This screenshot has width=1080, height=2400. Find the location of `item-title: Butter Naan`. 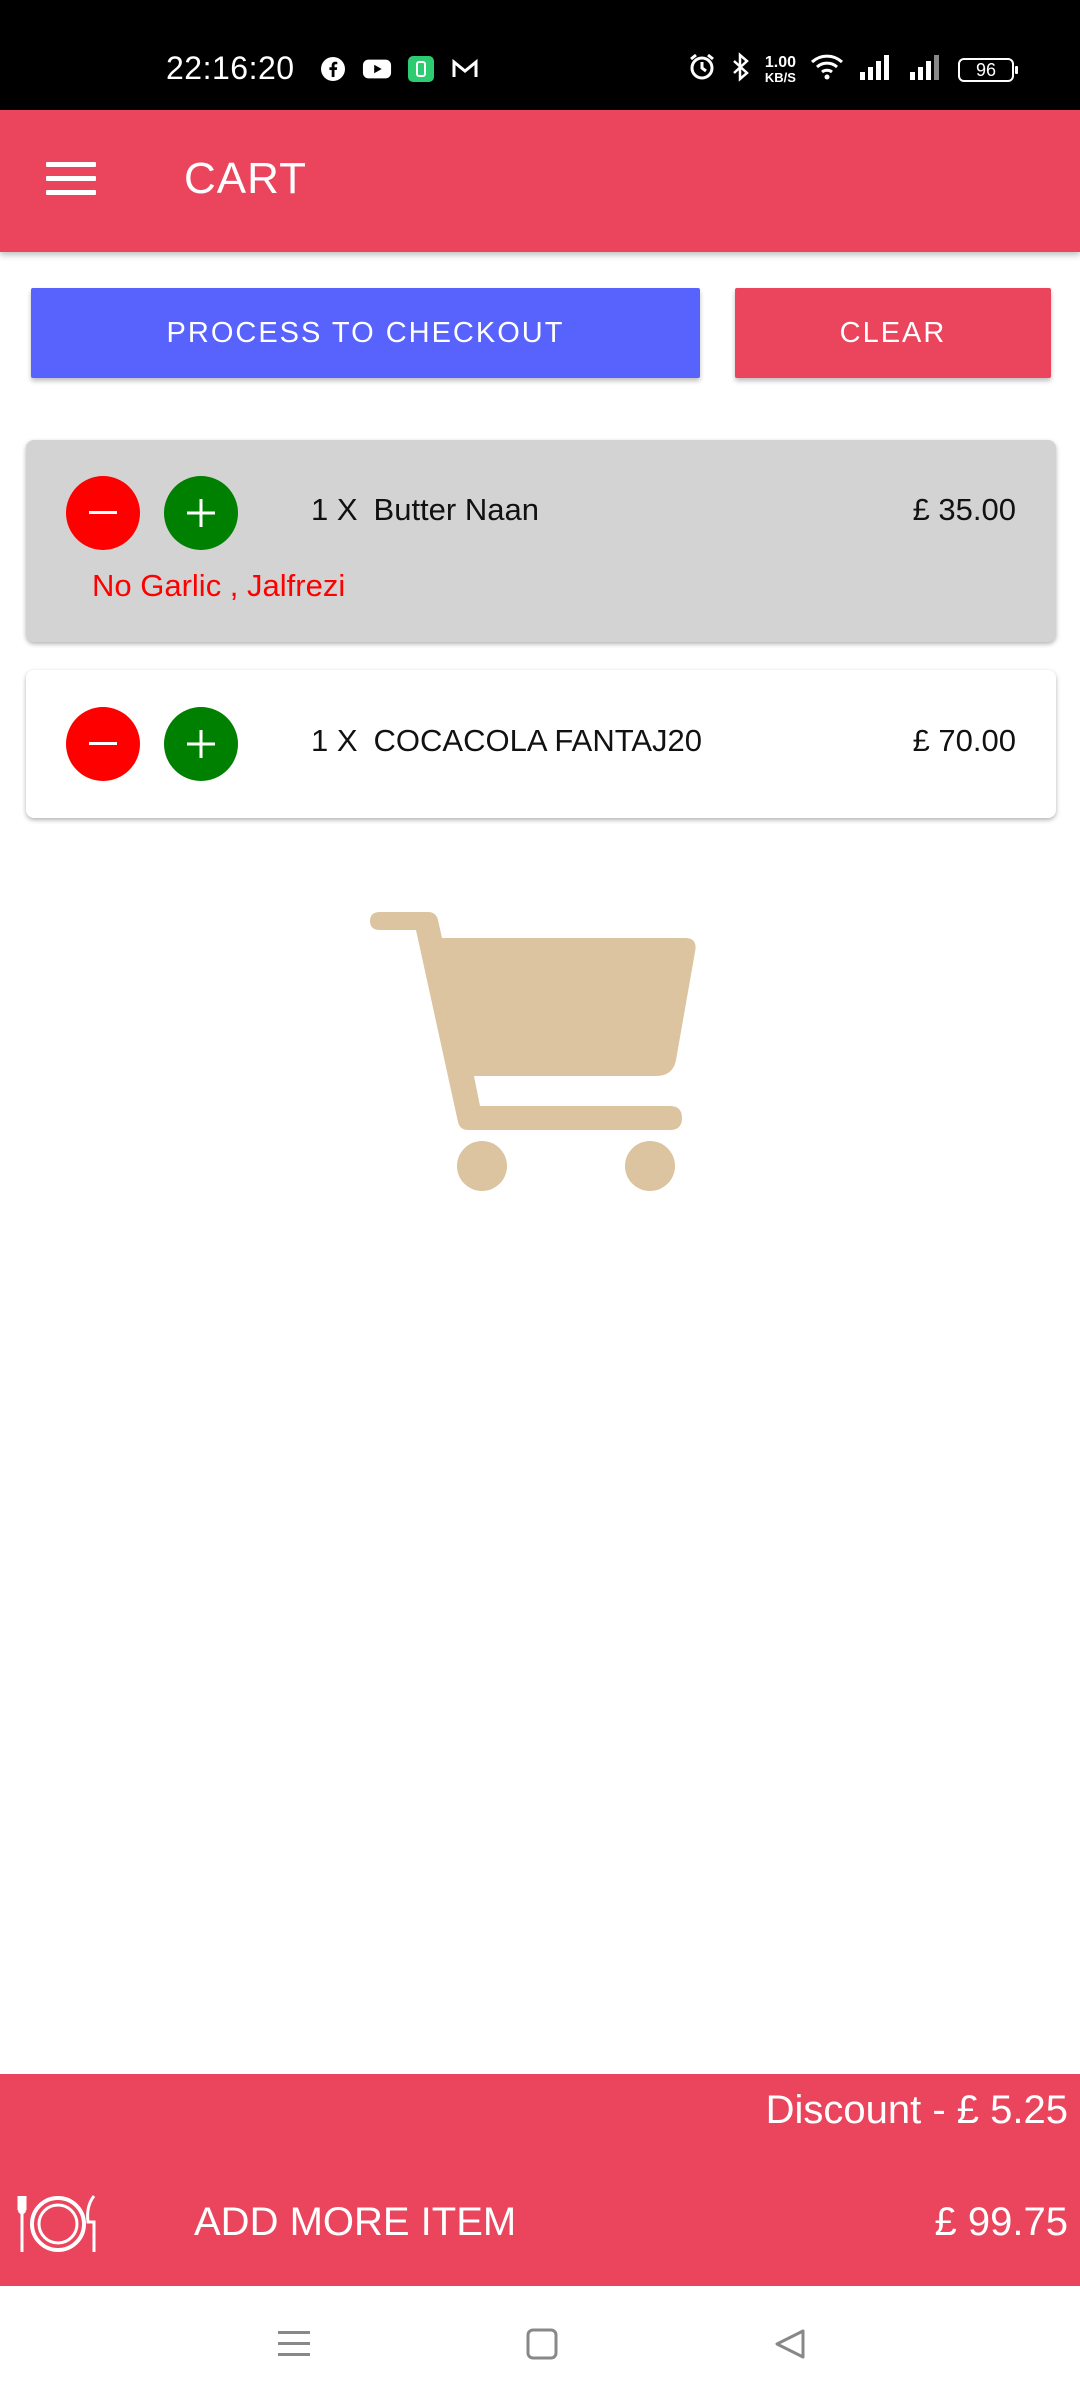

item-title: Butter Naan is located at coordinates (456, 509).